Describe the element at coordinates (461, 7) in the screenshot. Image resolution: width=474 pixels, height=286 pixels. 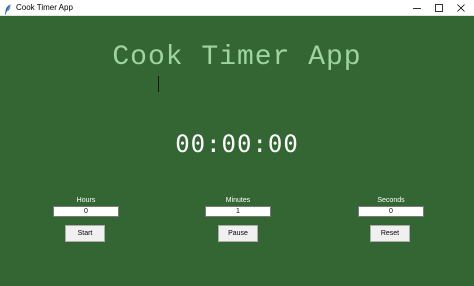
I see `close-icon` at that location.